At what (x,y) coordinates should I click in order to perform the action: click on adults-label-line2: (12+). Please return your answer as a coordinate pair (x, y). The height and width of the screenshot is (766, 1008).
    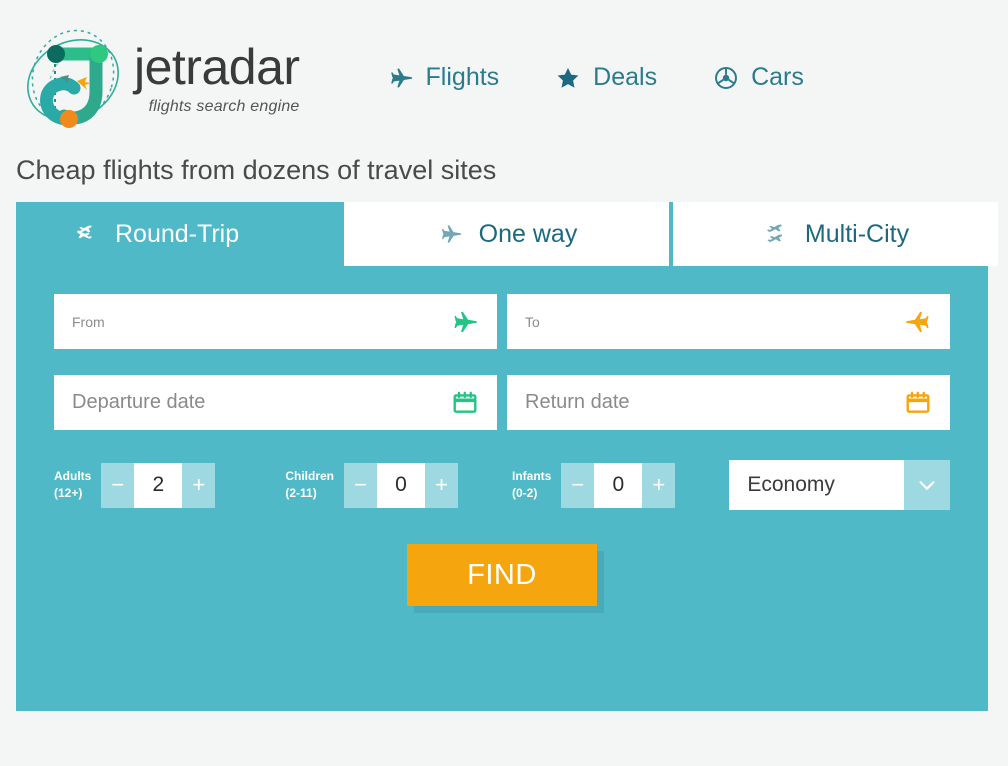
    Looking at the image, I should click on (68, 493).